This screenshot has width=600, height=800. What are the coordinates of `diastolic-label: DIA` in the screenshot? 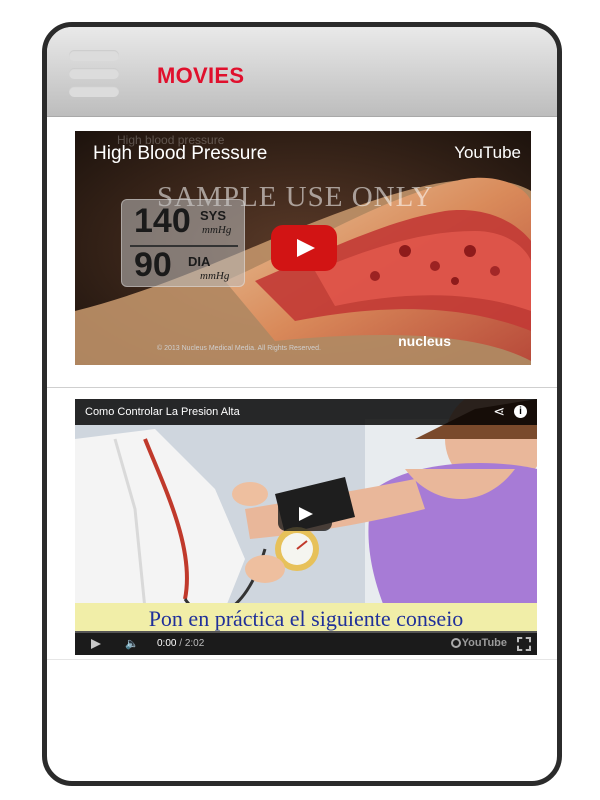 It's located at (199, 261).